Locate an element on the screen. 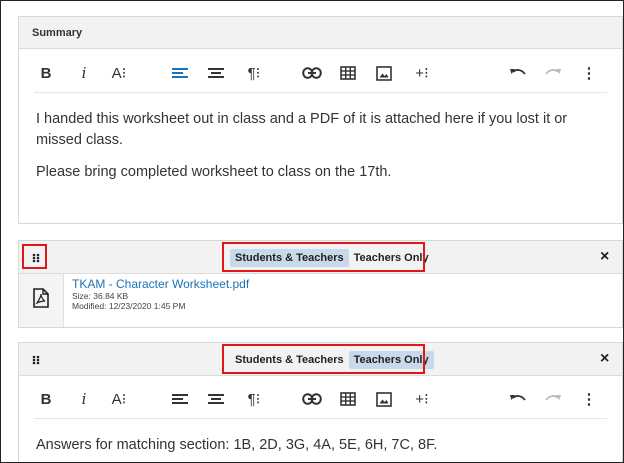 The width and height of the screenshot is (624, 463). summary-header: Summary is located at coordinates (320, 33).